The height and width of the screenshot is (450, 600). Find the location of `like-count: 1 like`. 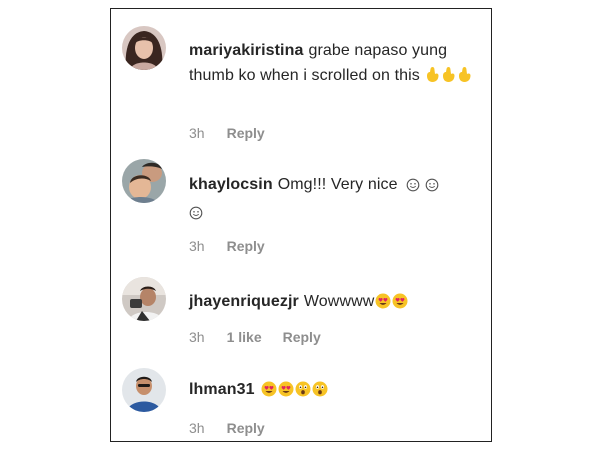

like-count: 1 like is located at coordinates (244, 337).